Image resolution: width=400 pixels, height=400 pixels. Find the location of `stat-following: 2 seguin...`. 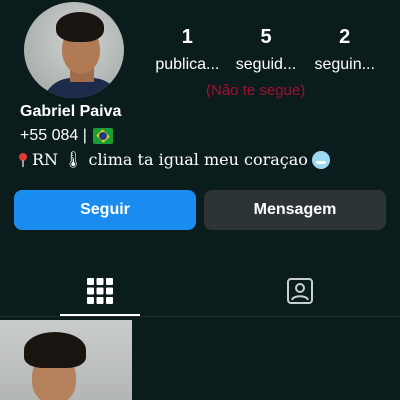

stat-following: 2 seguin... is located at coordinates (344, 51).